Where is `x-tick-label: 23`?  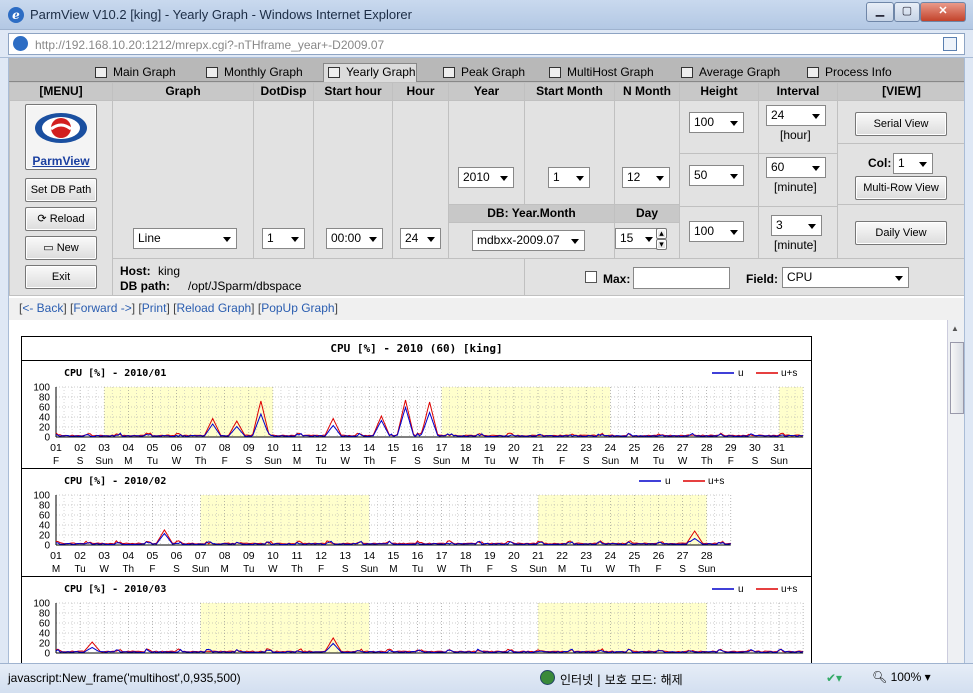
x-tick-label: 23 is located at coordinates (586, 448).